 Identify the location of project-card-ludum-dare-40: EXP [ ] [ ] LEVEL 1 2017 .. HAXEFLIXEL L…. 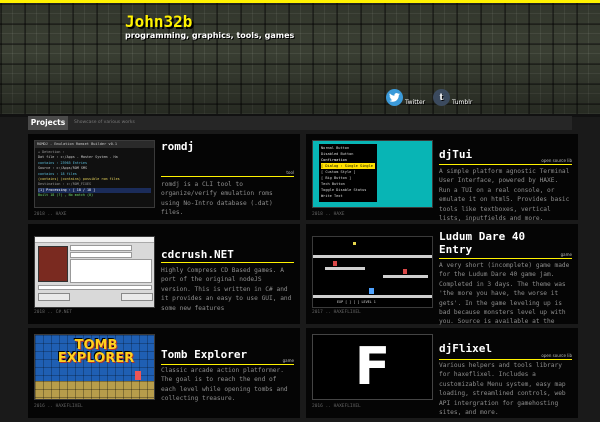
(442, 279).